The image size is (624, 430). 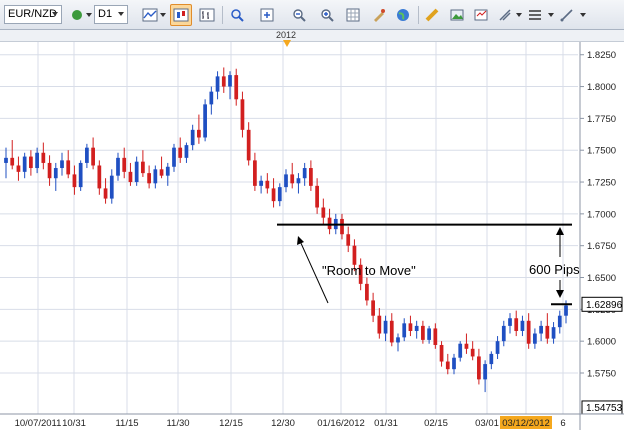 I want to click on price-tick-label: 1.6500, so click(x=601, y=278).